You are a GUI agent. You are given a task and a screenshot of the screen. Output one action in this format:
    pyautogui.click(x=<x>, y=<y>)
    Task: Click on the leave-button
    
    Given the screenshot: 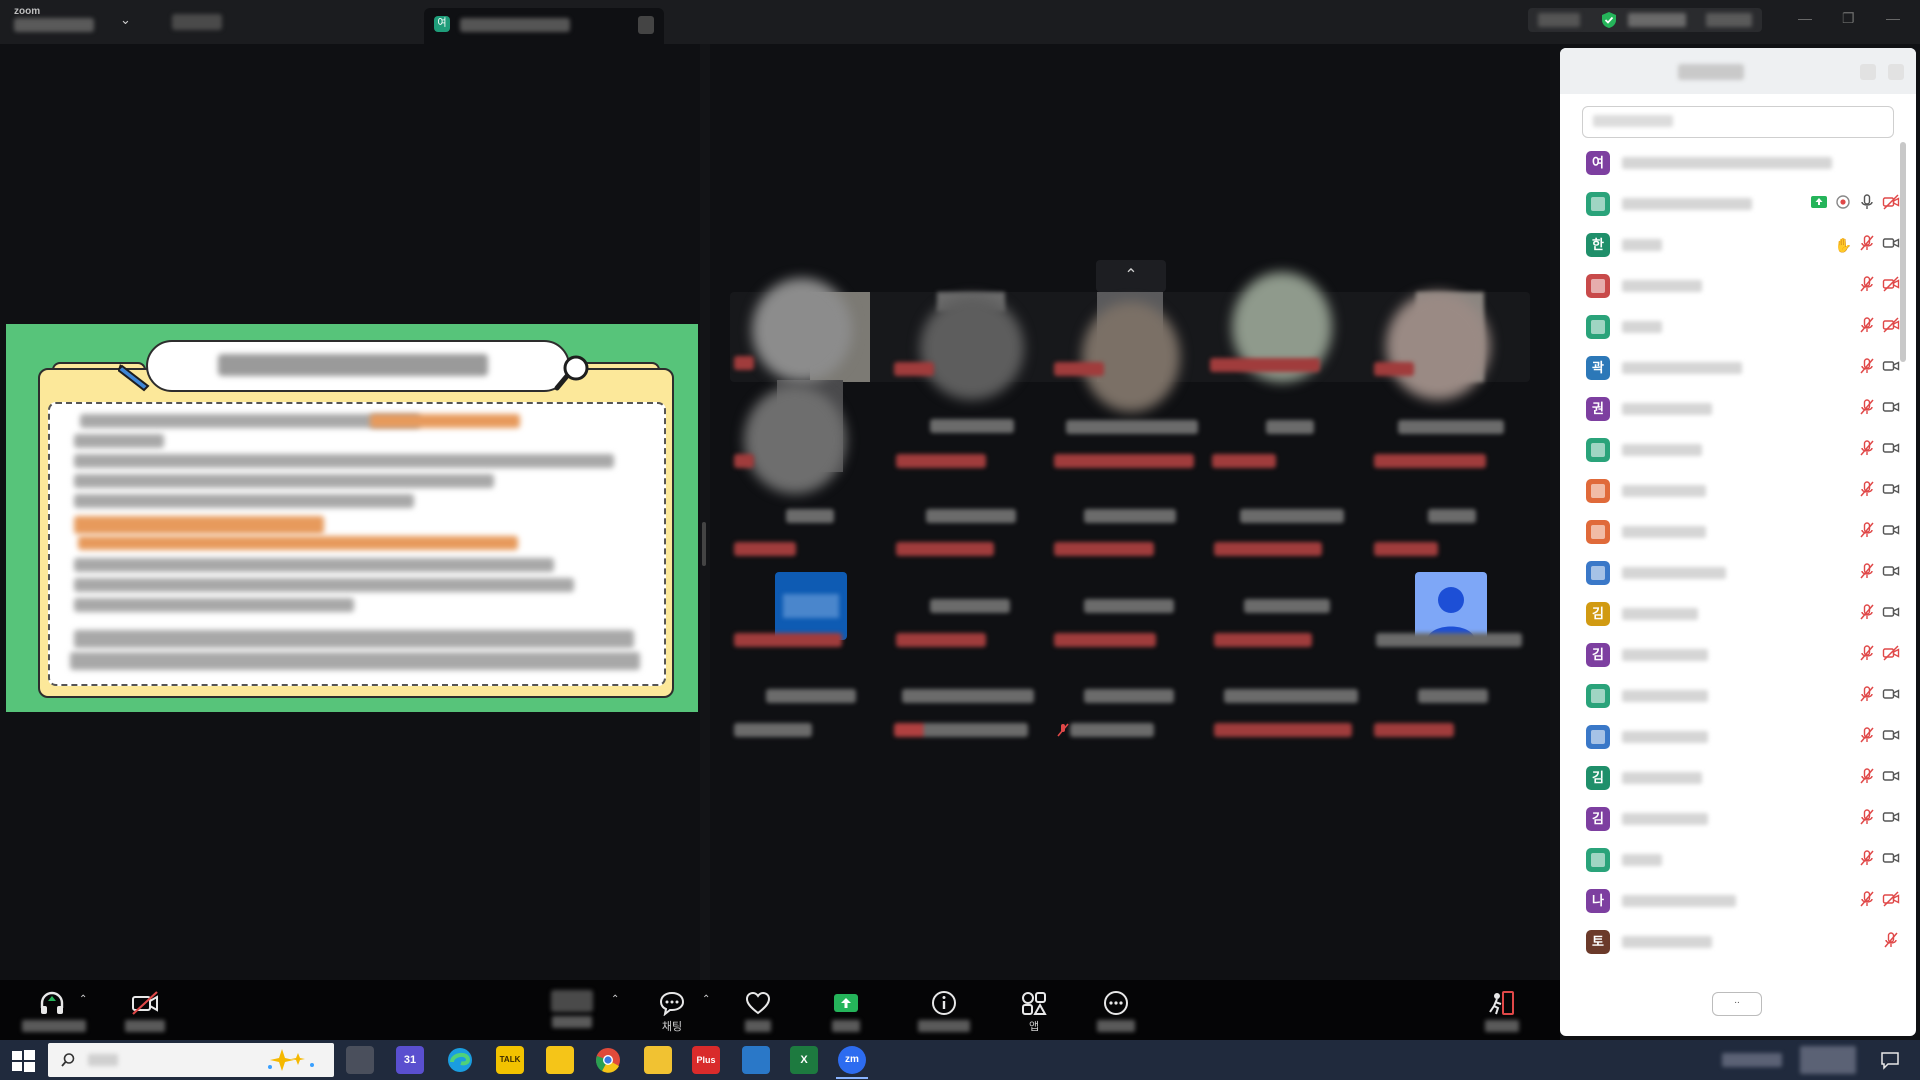 What is the action you would take?
    pyautogui.click(x=1502, y=1013)
    